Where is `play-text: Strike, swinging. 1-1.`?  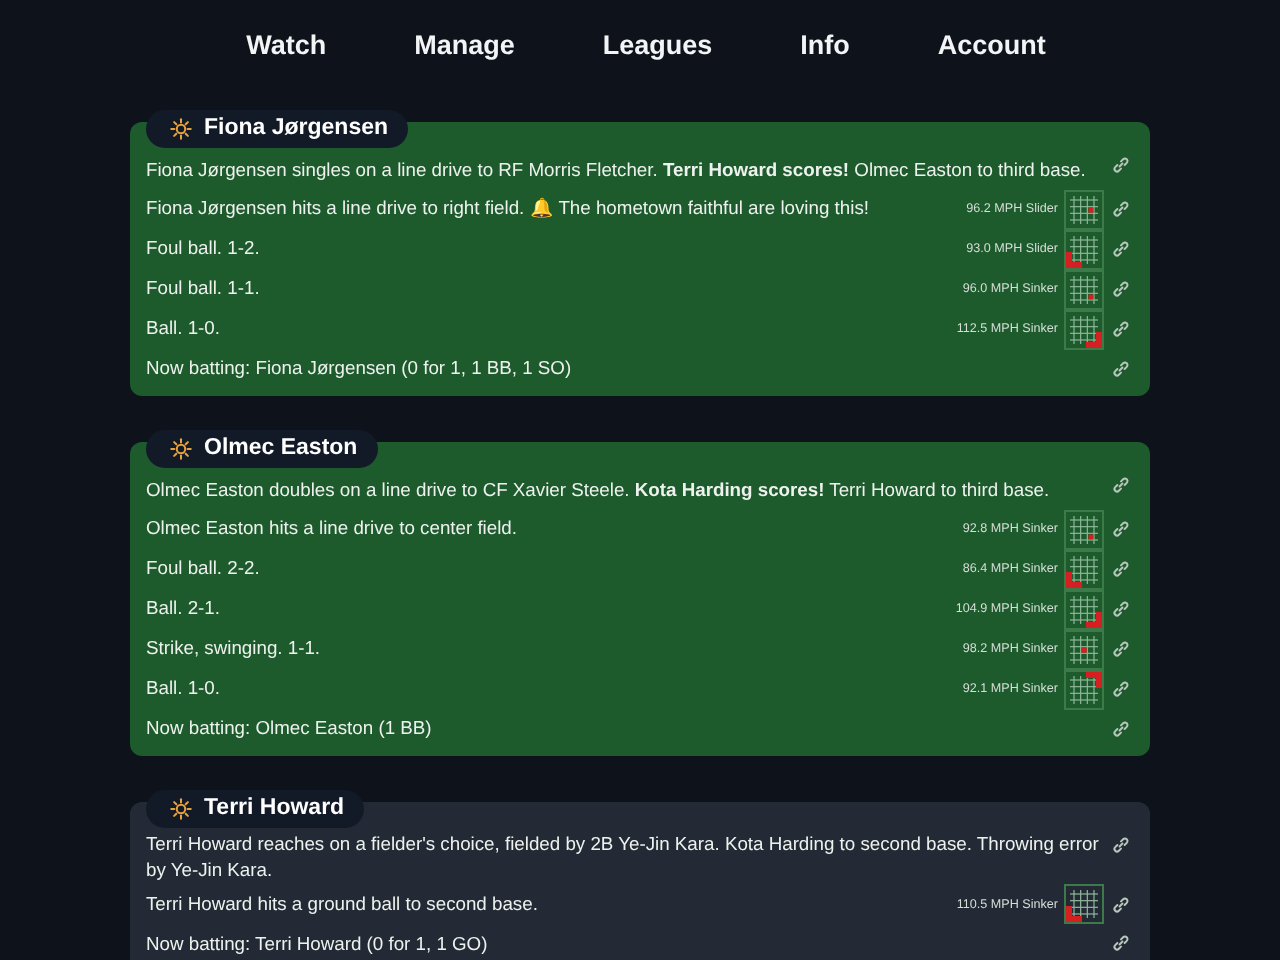
play-text: Strike, swinging. 1-1. is located at coordinates (234, 648).